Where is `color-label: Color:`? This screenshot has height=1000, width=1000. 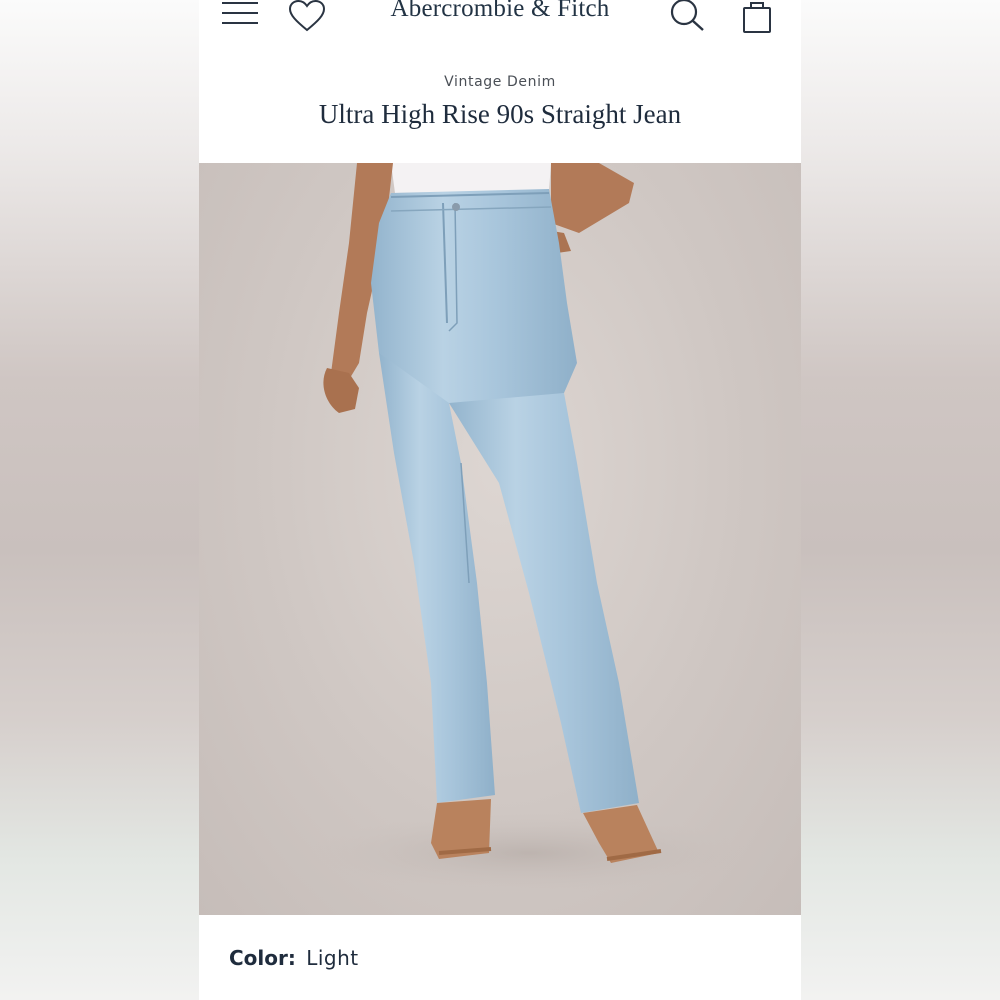 color-label: Color: is located at coordinates (262, 958).